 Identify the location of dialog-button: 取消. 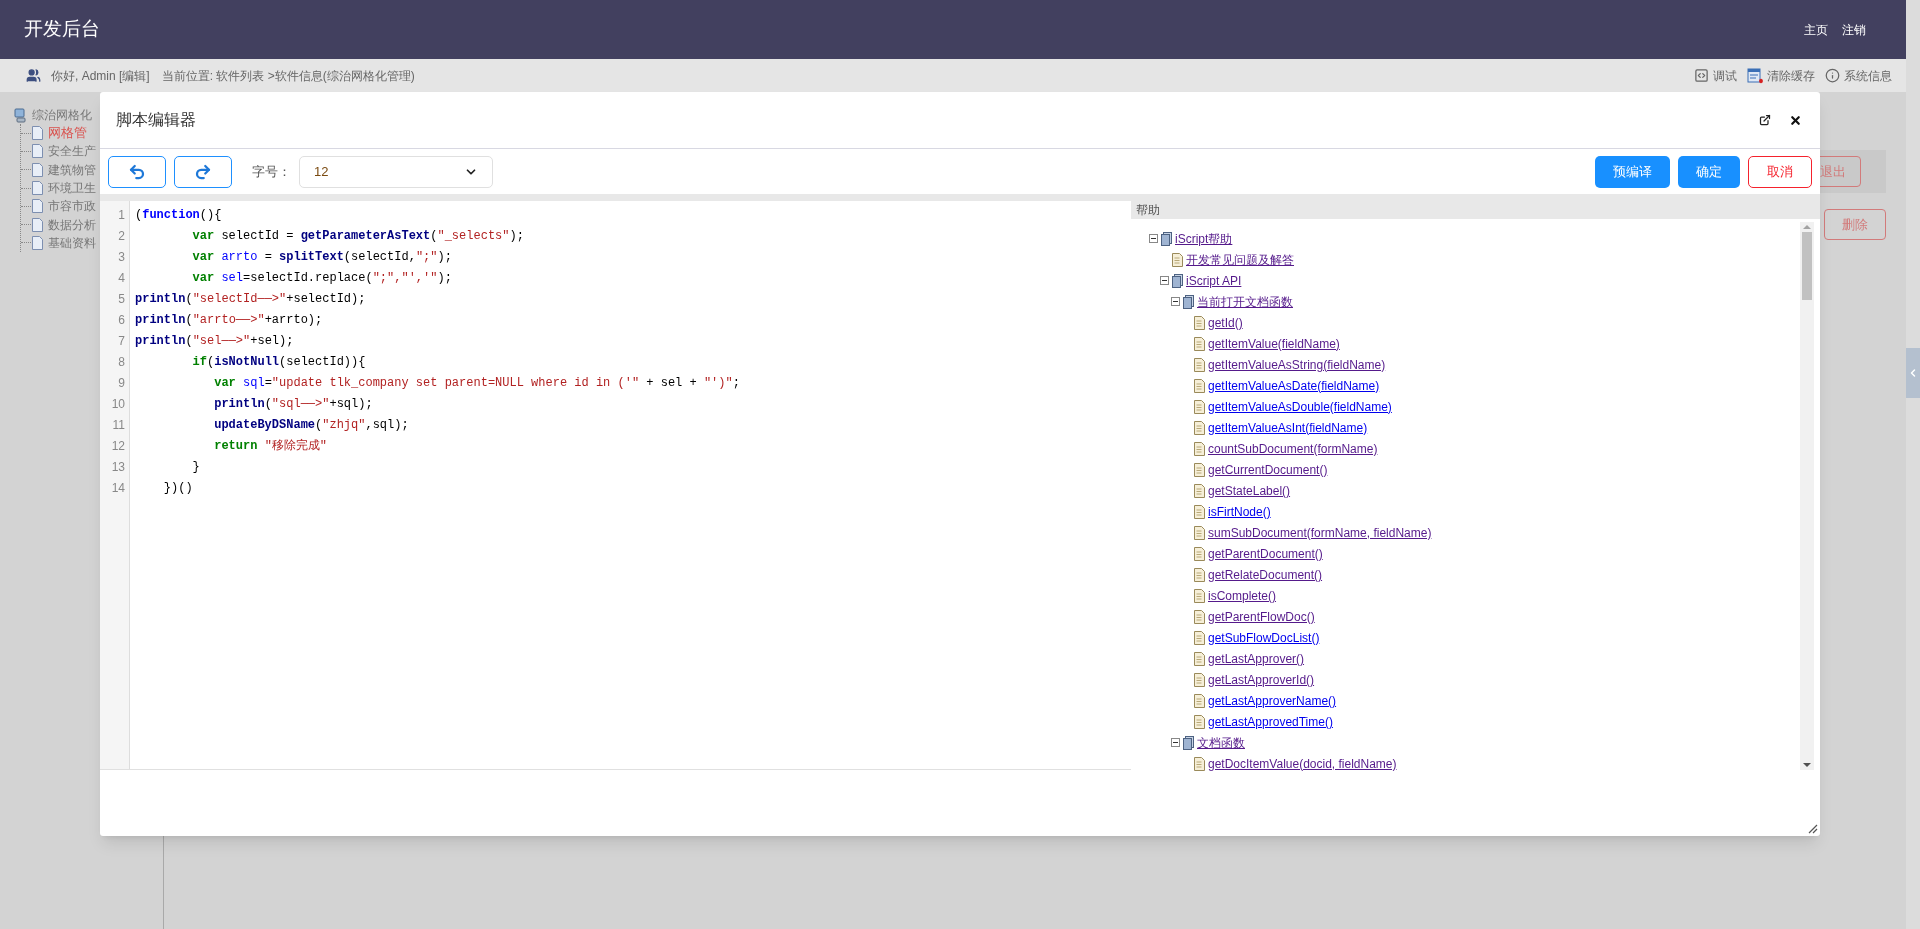
(1780, 171).